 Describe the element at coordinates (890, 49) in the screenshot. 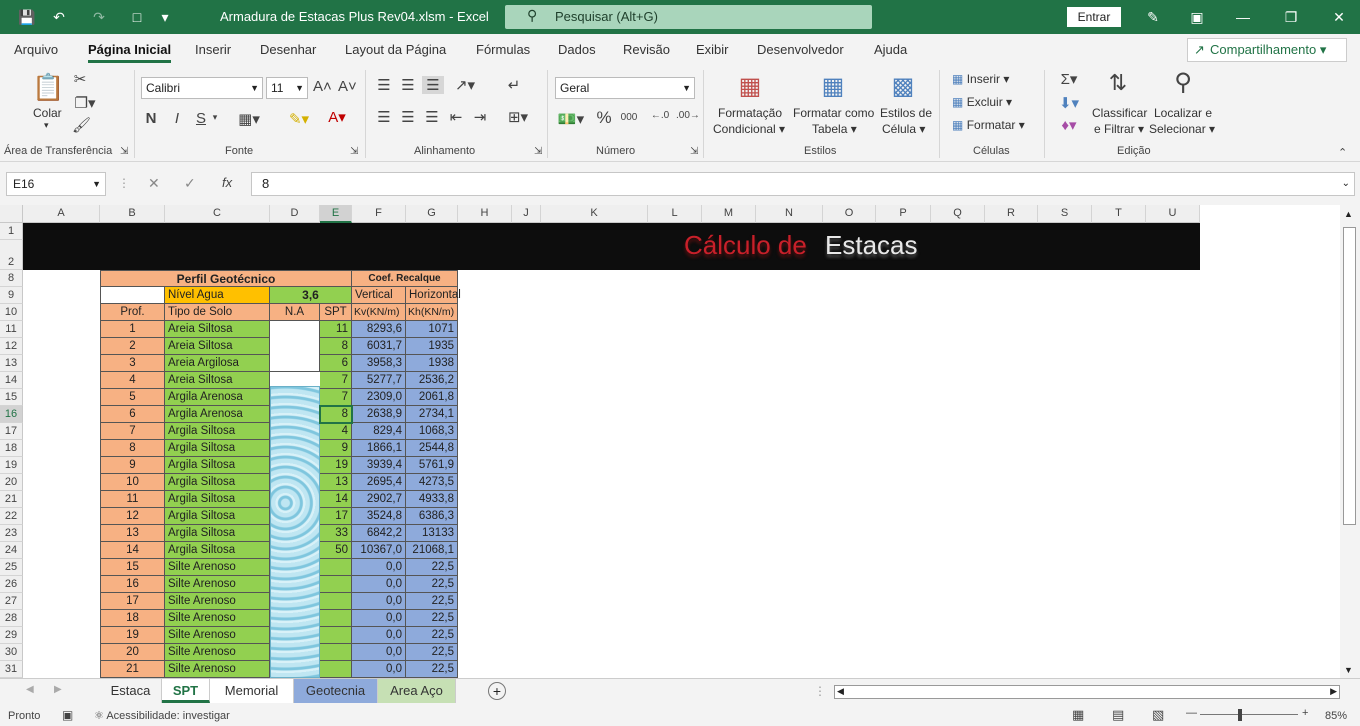

I see `ribbon-tab: Ajuda` at that location.